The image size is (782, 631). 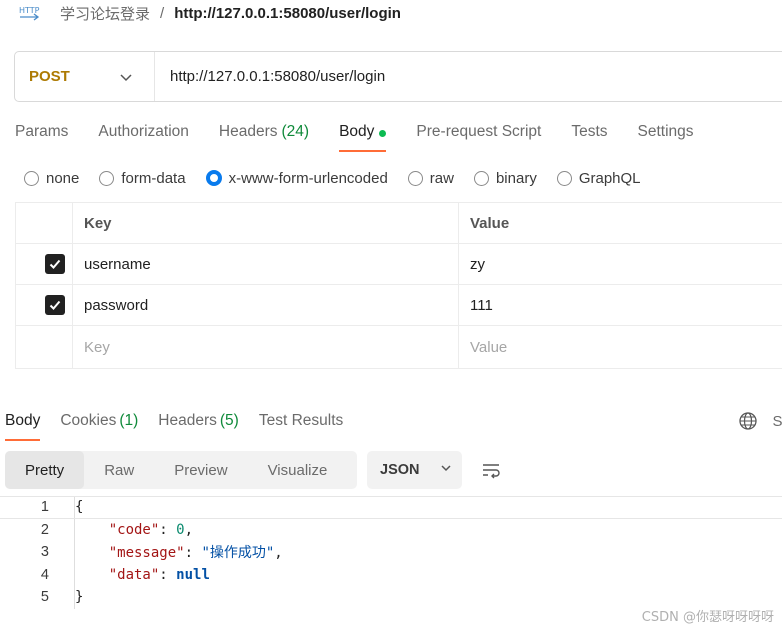 What do you see at coordinates (295, 131) in the screenshot?
I see `headers-count: (24)` at bounding box center [295, 131].